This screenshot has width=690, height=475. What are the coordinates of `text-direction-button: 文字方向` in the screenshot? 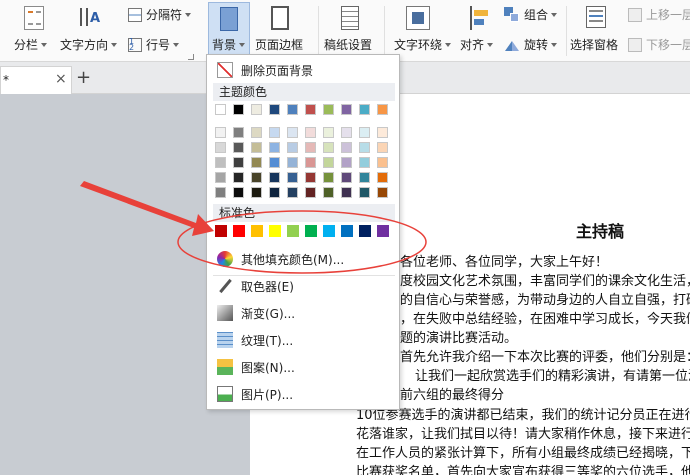 It's located at (89, 44).